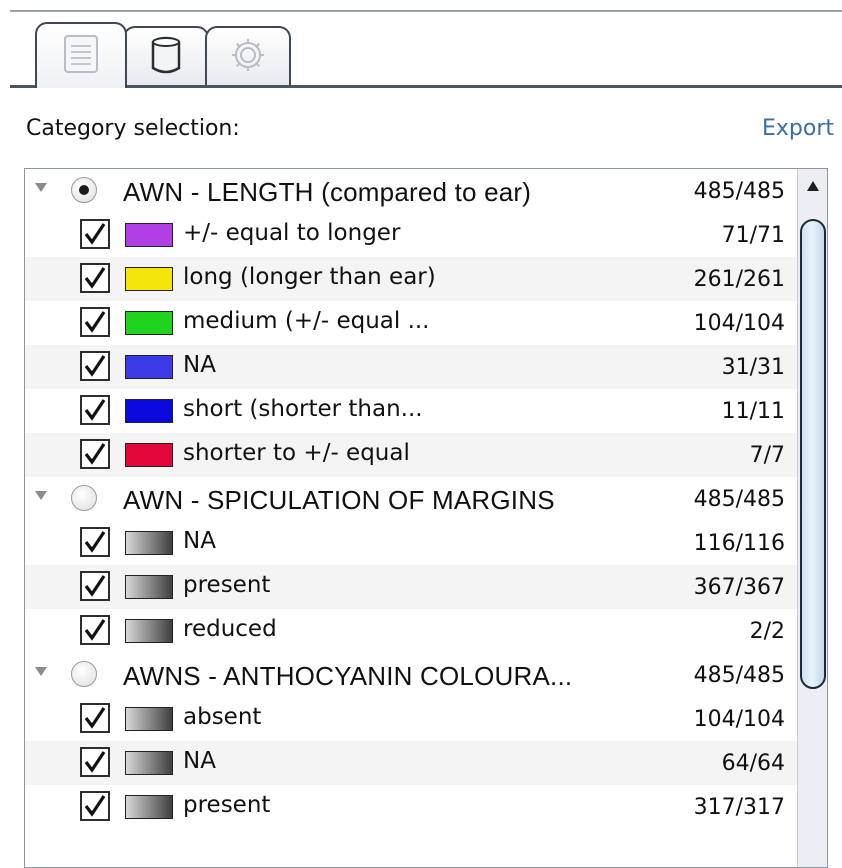 The height and width of the screenshot is (868, 842). I want to click on category-item-row: short (shorter than... 11/11, so click(412, 411).